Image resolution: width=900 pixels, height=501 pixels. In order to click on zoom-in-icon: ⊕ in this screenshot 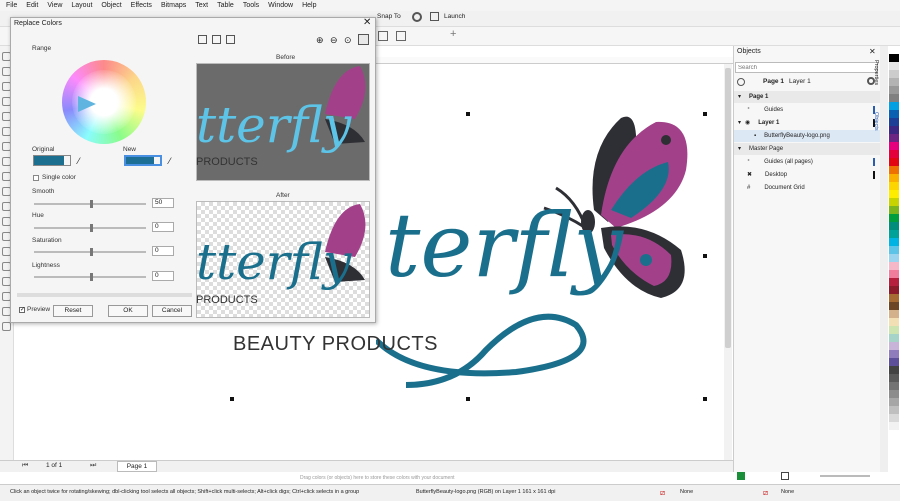, I will do `click(320, 40)`.